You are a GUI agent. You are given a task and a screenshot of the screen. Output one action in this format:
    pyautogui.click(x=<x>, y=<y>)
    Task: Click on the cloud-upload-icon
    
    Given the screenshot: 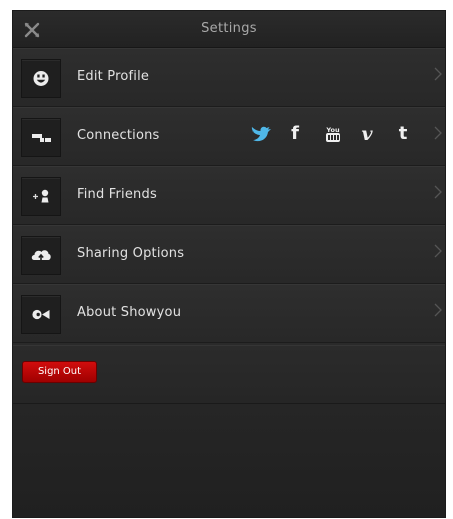 What is the action you would take?
    pyautogui.click(x=41, y=255)
    